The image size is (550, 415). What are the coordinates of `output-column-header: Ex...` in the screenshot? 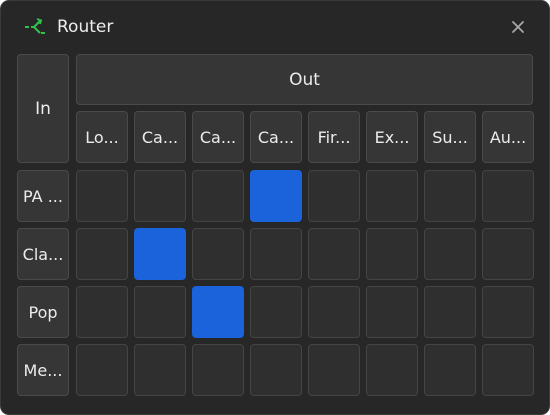 It's located at (392, 137).